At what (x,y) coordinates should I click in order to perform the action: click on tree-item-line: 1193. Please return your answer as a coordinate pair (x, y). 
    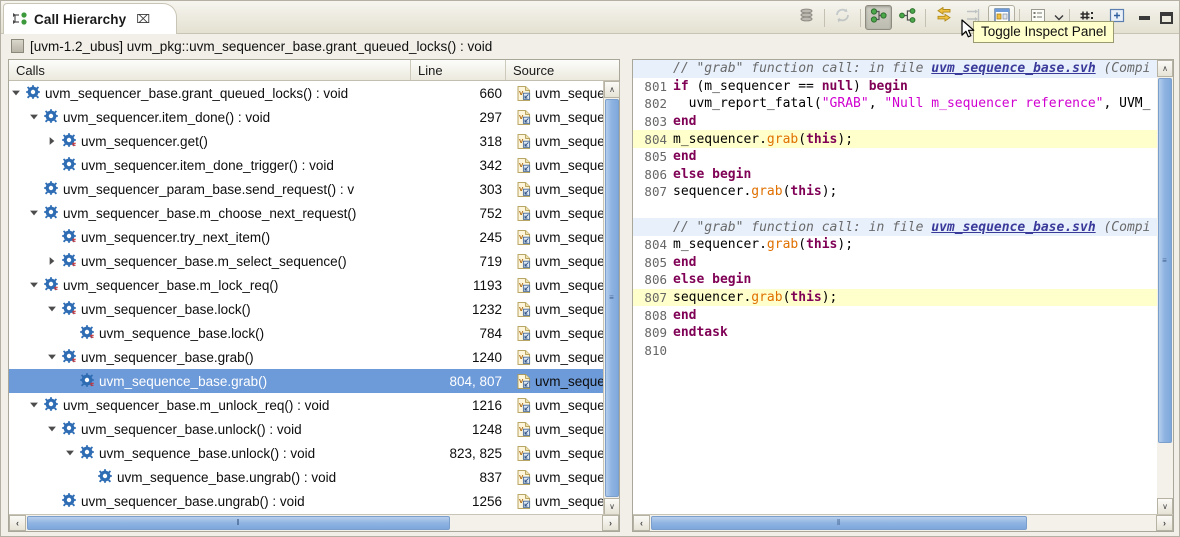
    Looking at the image, I should click on (487, 285).